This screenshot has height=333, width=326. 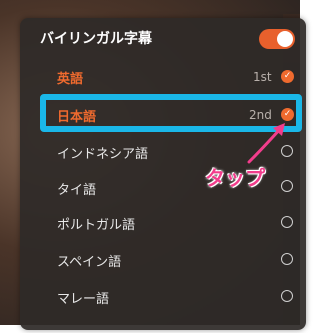 What do you see at coordinates (70, 77) in the screenshot?
I see `language-option-english: 英語` at bounding box center [70, 77].